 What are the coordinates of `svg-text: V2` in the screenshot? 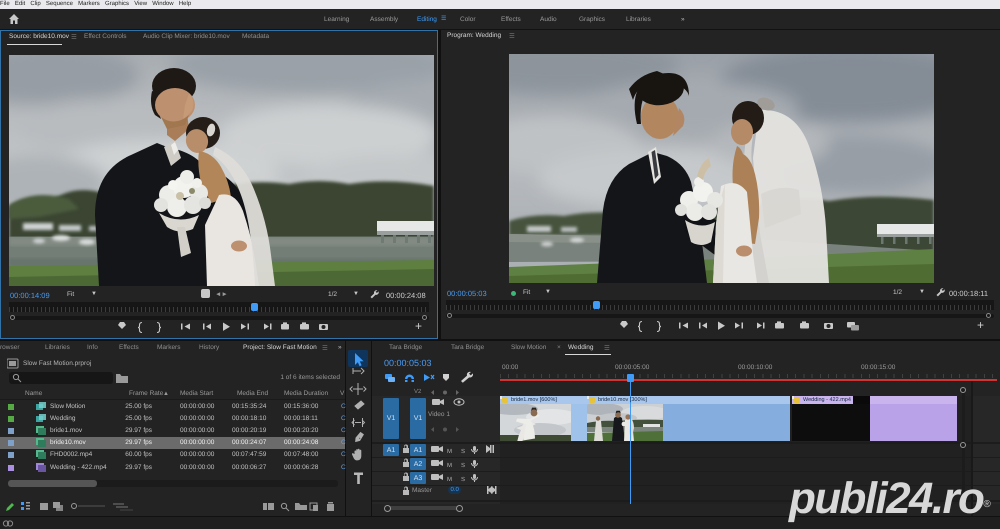 It's located at (418, 391).